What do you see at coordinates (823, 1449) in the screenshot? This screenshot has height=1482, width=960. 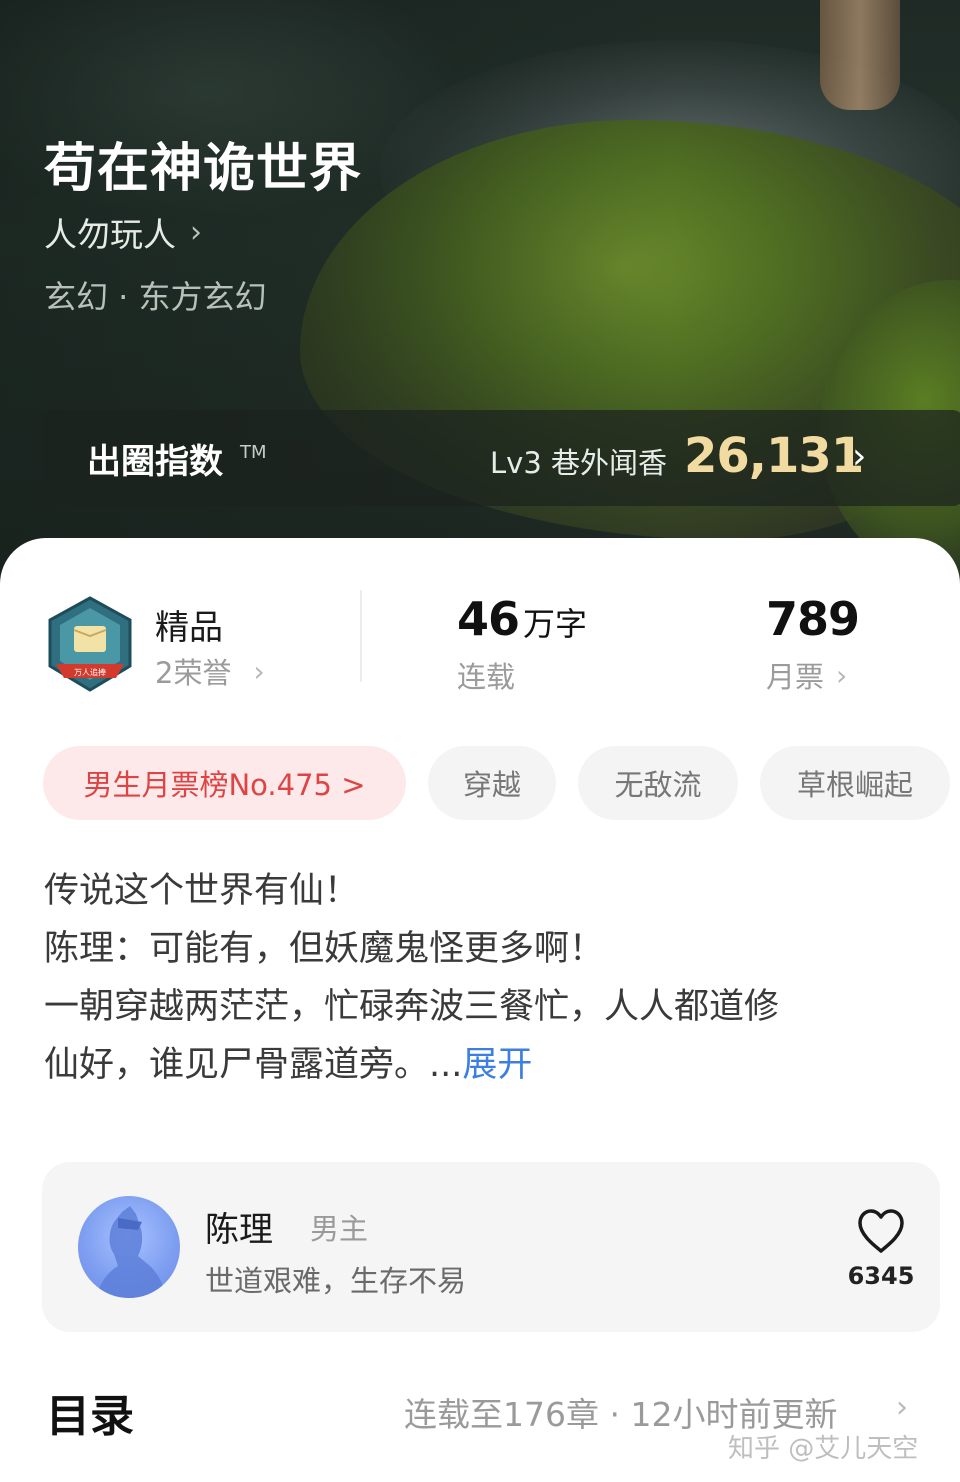 I see `watermark: 知乎 @艾儿天空` at bounding box center [823, 1449].